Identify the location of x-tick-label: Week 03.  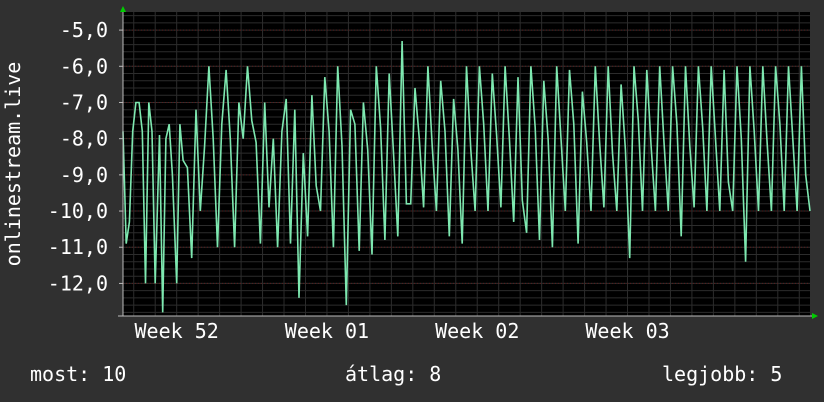
(627, 331).